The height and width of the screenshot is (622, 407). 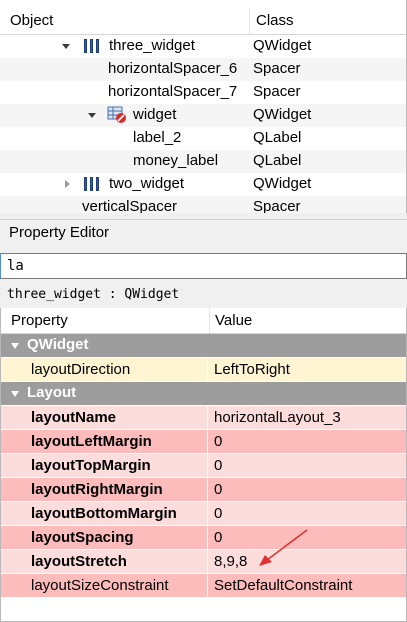 What do you see at coordinates (308, 417) in the screenshot?
I see `property-value: horizontalLayout_3` at bounding box center [308, 417].